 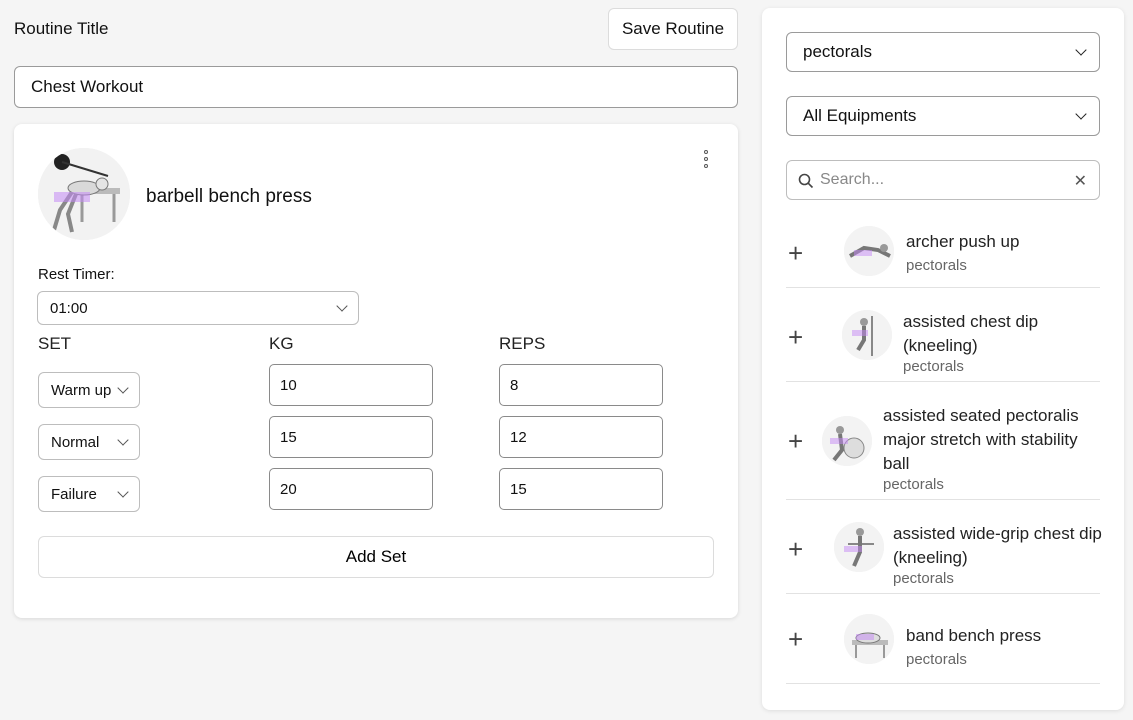 I want to click on equipment-filter-select: All Equipments, so click(x=943, y=116).